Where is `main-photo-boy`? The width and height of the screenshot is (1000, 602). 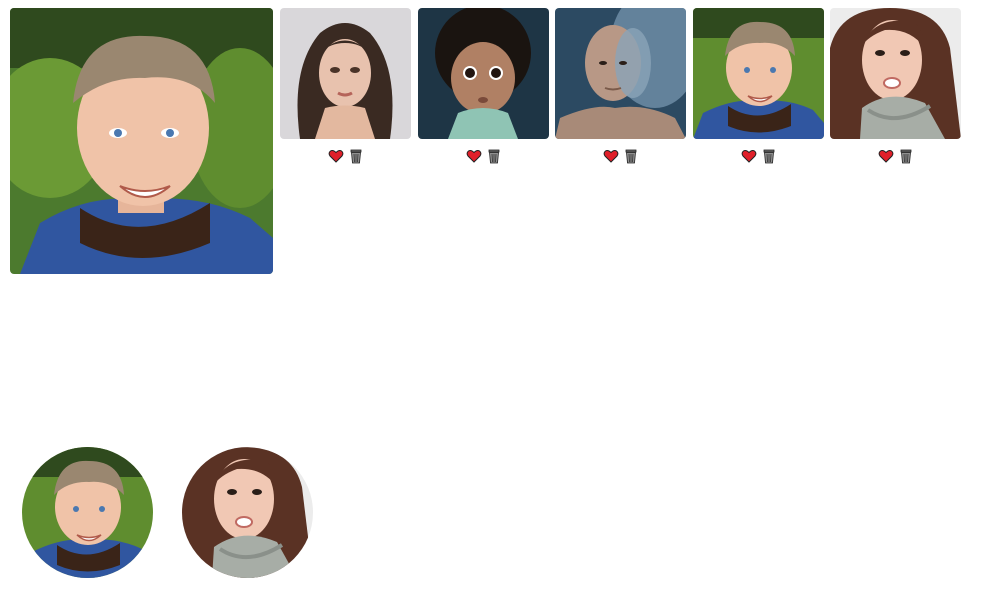
main-photo-boy is located at coordinates (141, 141).